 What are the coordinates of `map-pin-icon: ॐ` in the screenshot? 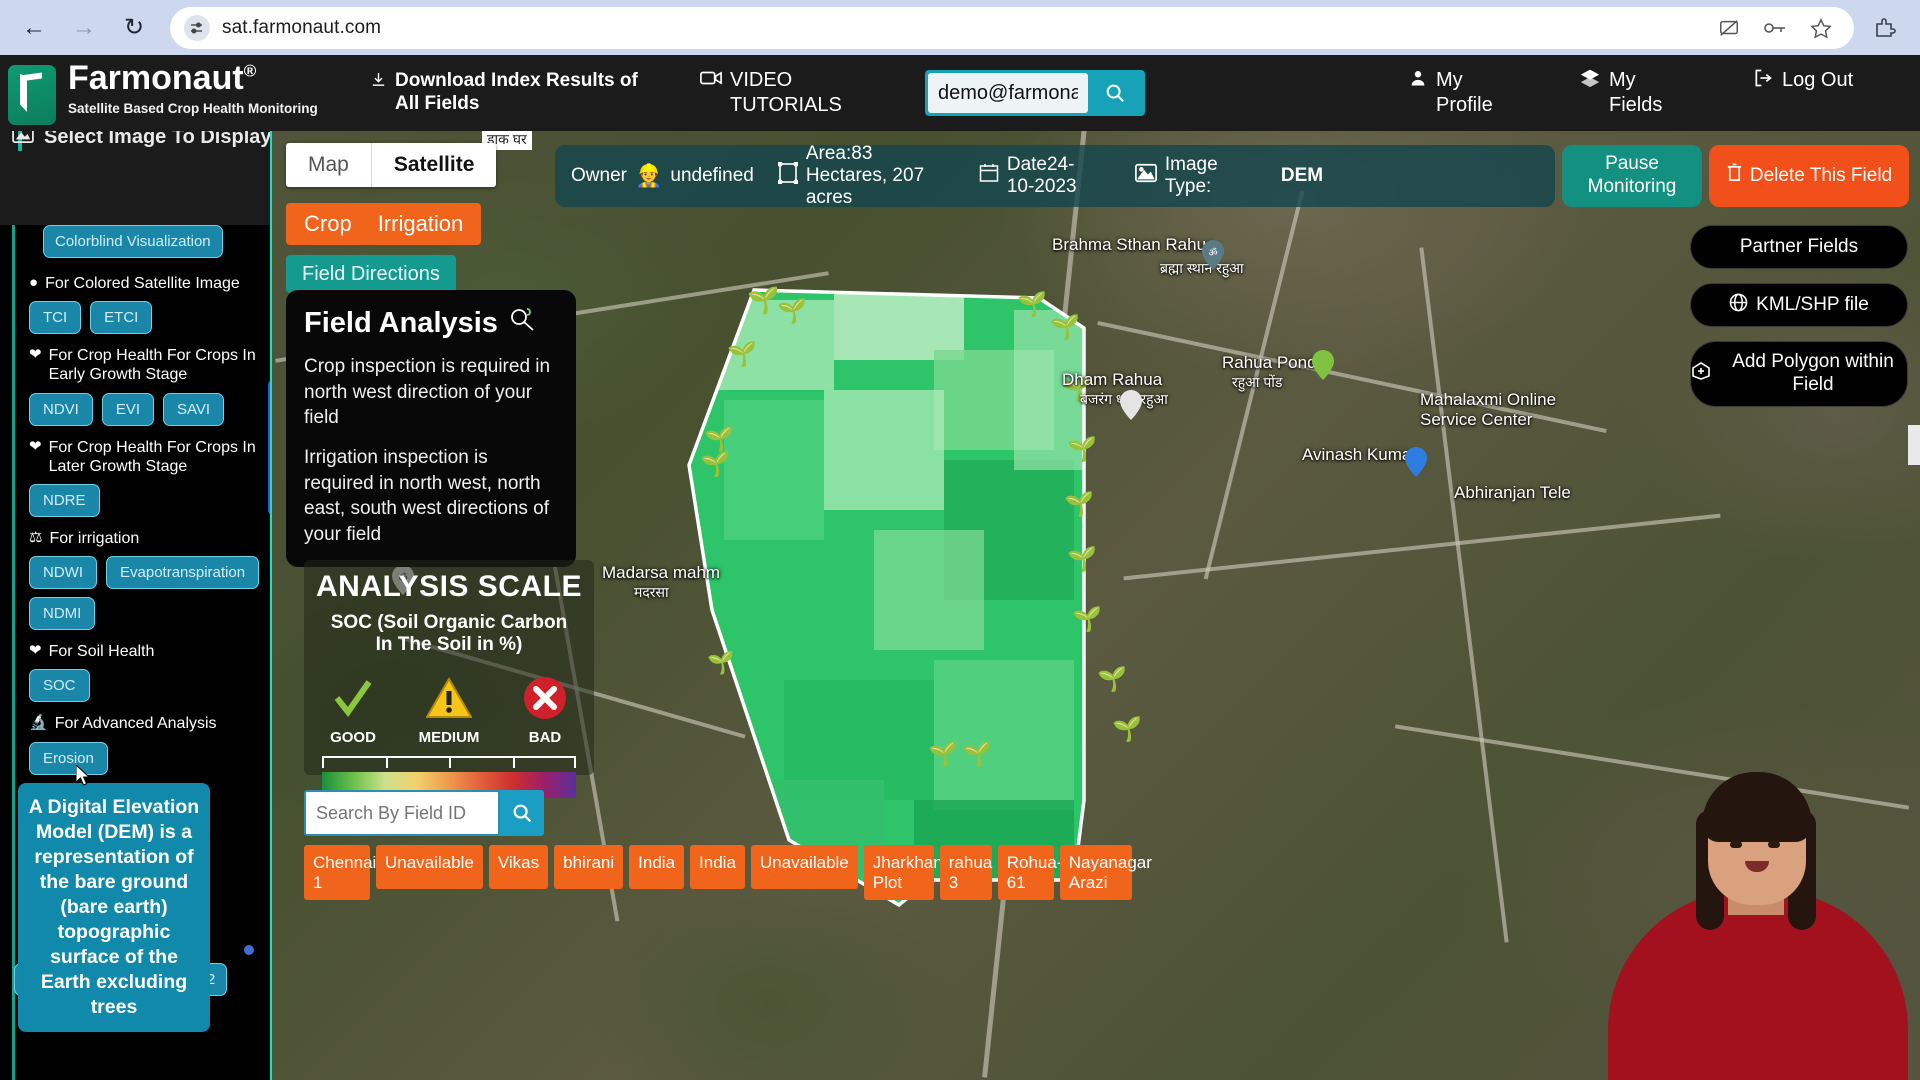 It's located at (1213, 255).